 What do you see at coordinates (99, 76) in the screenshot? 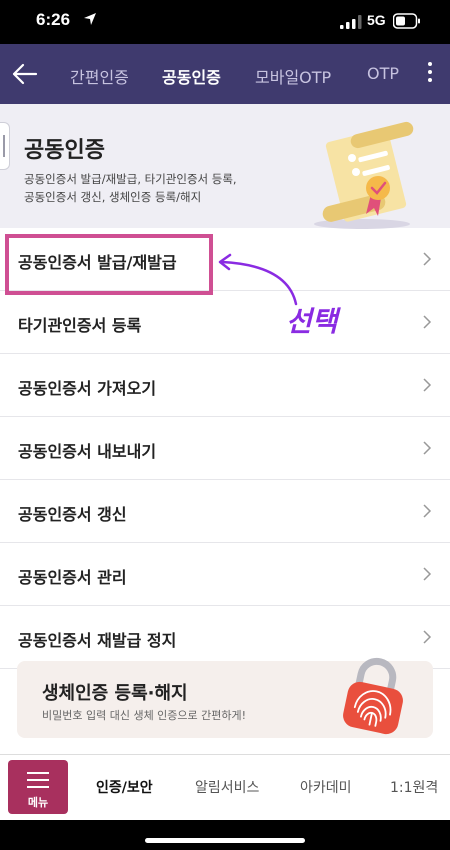
I see `tab-simple-auth: 간편인증` at bounding box center [99, 76].